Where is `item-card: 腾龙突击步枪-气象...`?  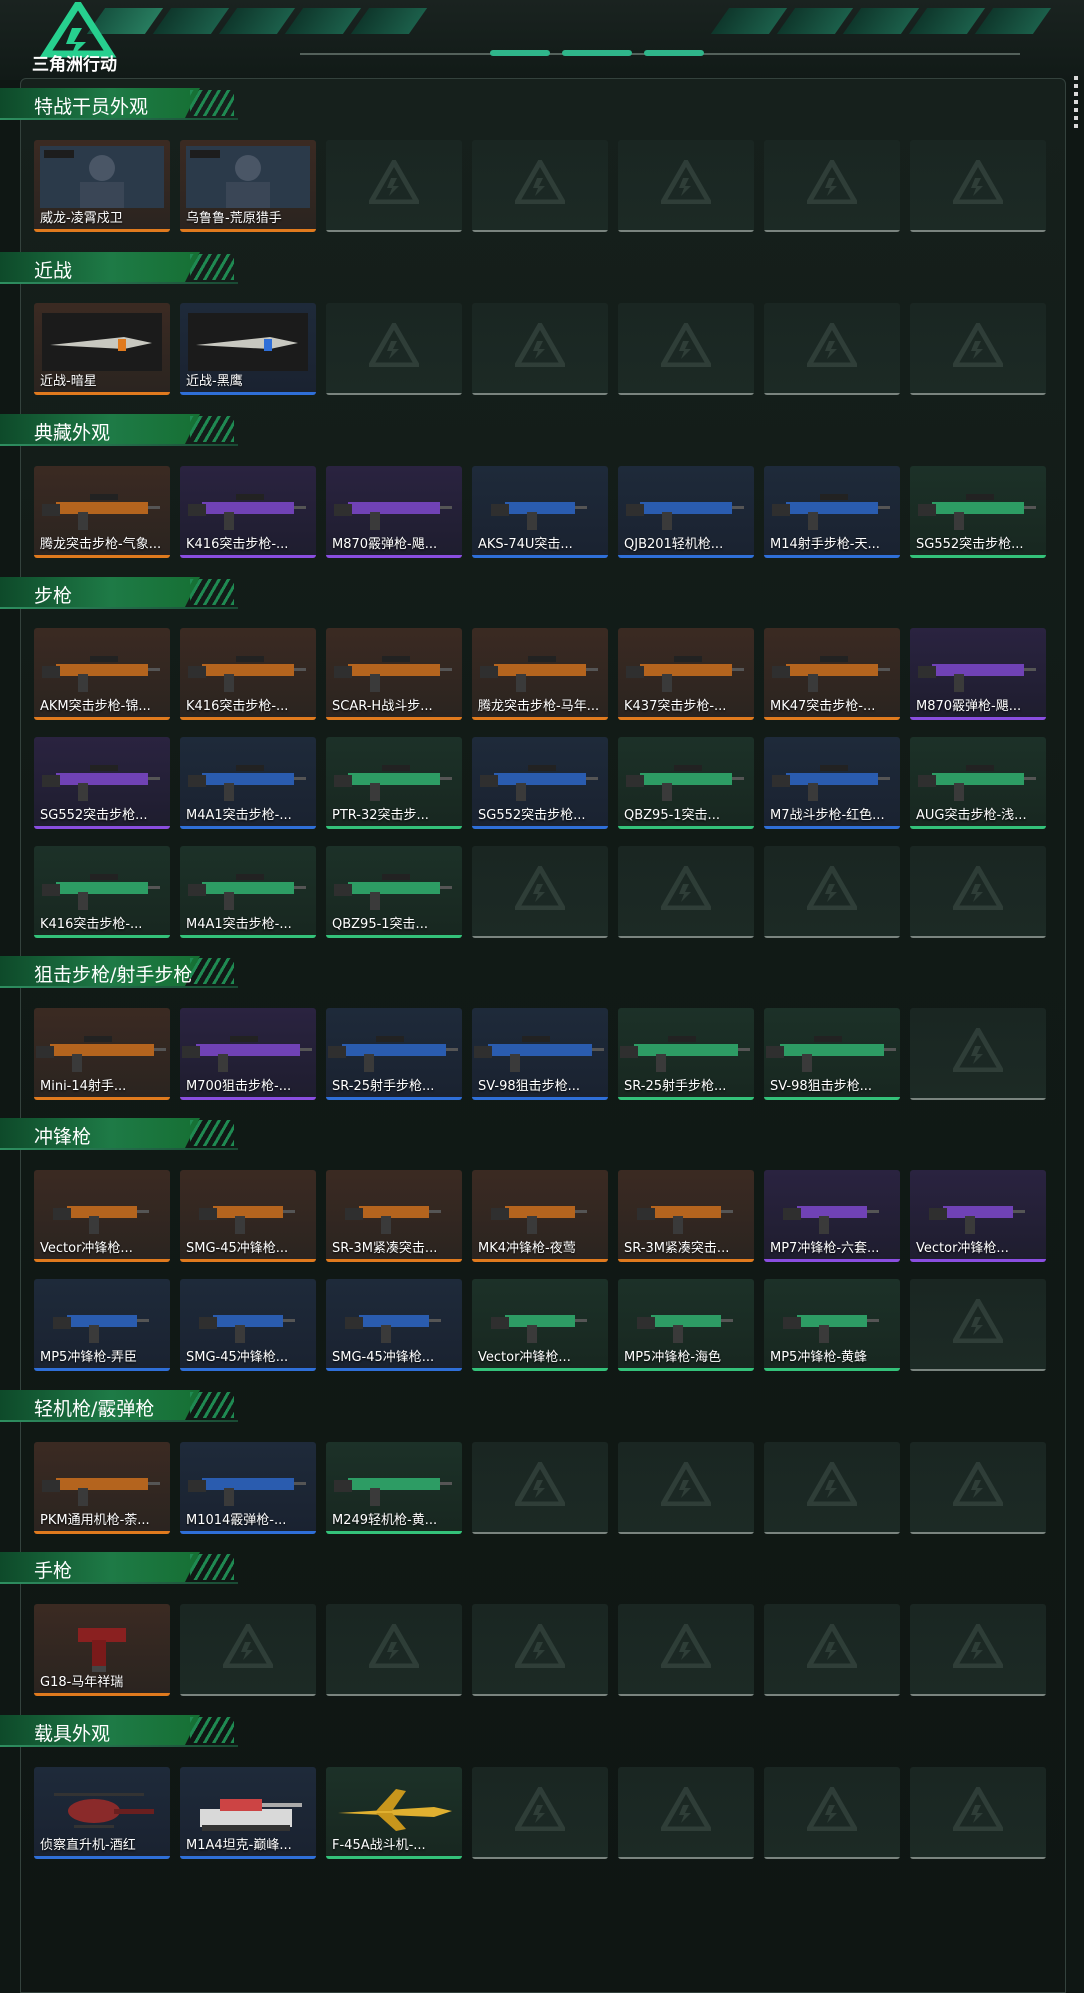
item-card: 腾龙突击步枪-气象... is located at coordinates (102, 512).